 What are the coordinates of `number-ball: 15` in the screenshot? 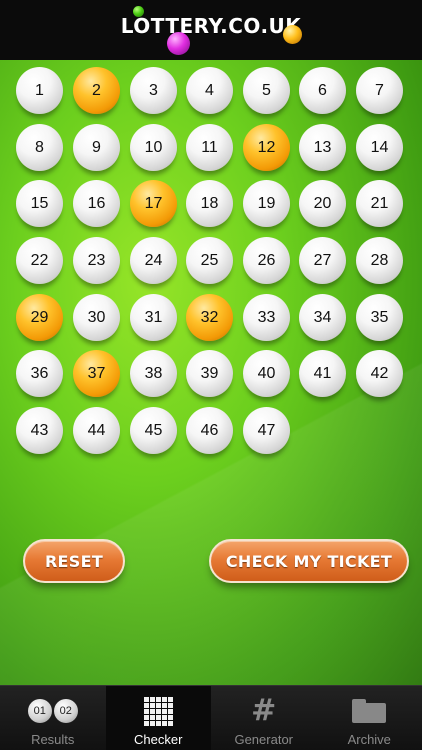 It's located at (39, 203).